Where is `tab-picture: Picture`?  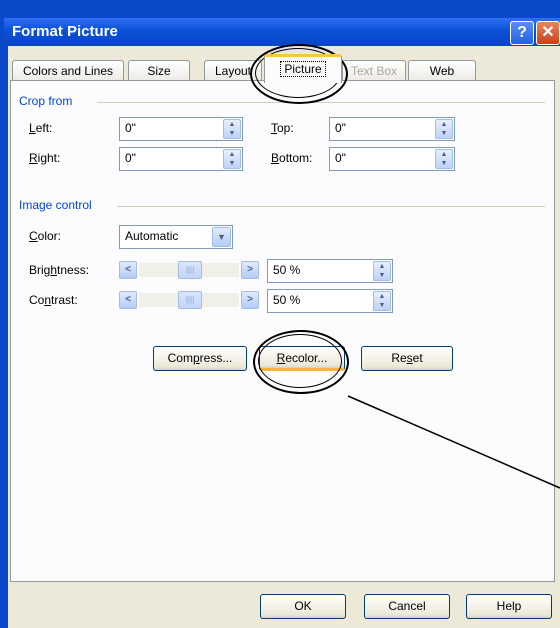
tab-picture: Picture is located at coordinates (303, 68).